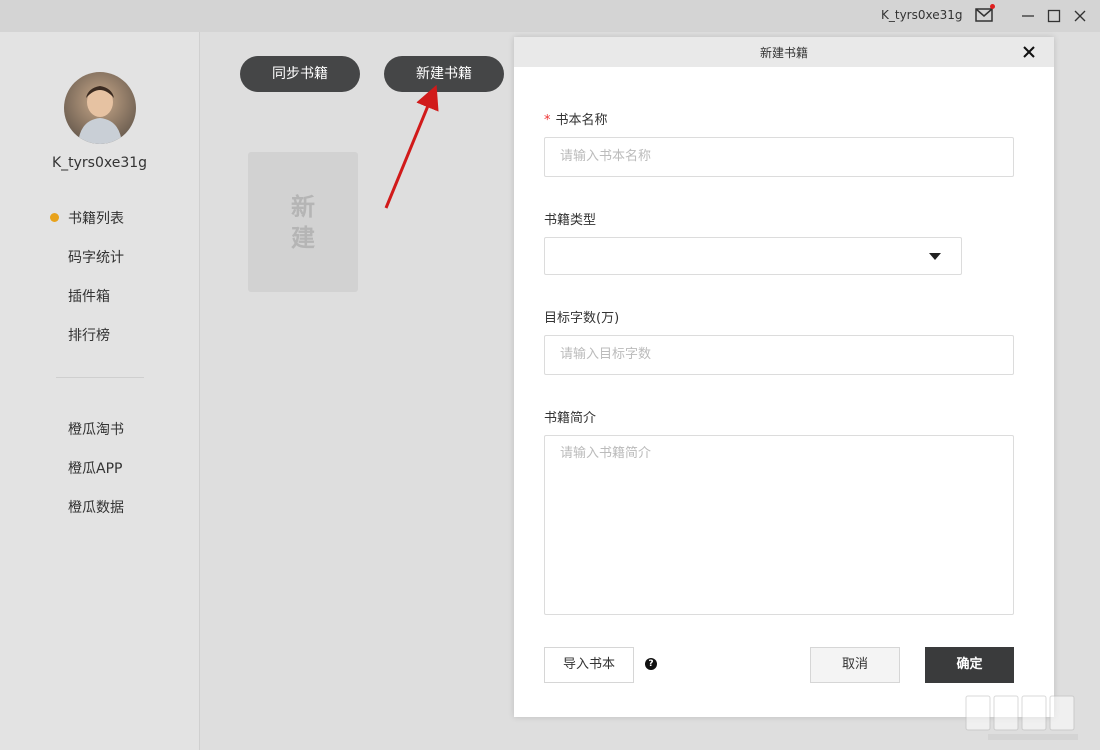 This screenshot has width=1100, height=750. Describe the element at coordinates (89, 335) in the screenshot. I see `sidebar-item-ranking: 排行榜` at that location.